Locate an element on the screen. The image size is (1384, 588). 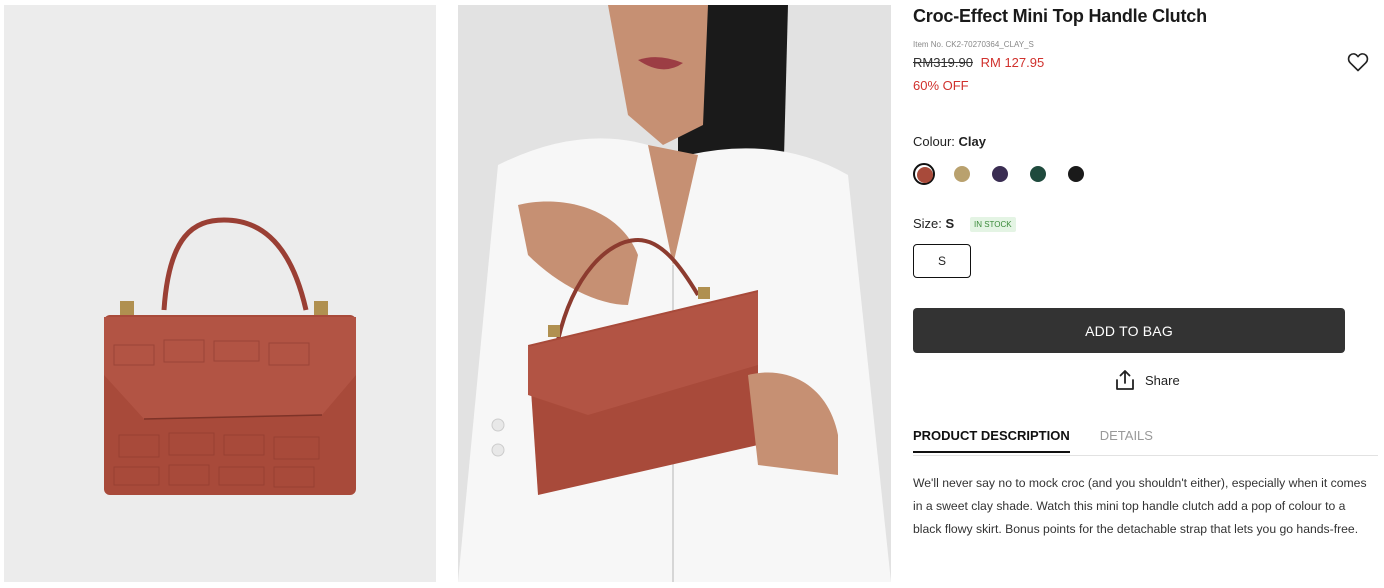
info-tabs: PRODUCT DESCRIPTION DETAILS is located at coordinates (1033, 440).